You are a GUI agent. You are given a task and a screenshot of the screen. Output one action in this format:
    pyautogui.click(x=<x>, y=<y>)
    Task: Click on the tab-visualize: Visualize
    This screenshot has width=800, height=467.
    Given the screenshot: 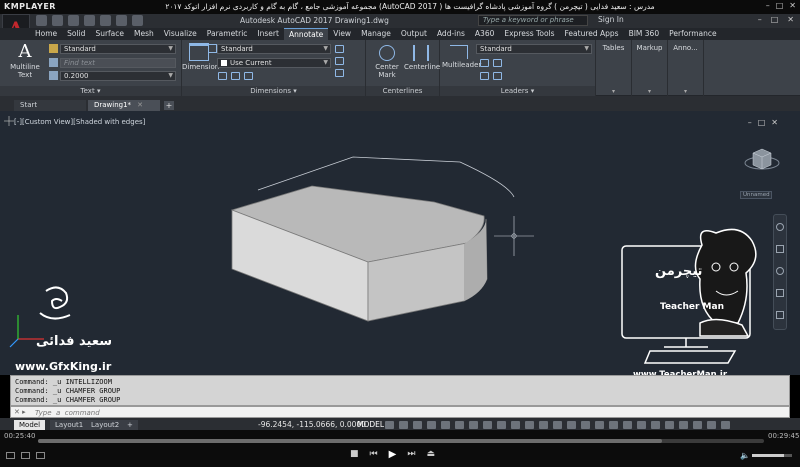 What is the action you would take?
    pyautogui.click(x=180, y=34)
    